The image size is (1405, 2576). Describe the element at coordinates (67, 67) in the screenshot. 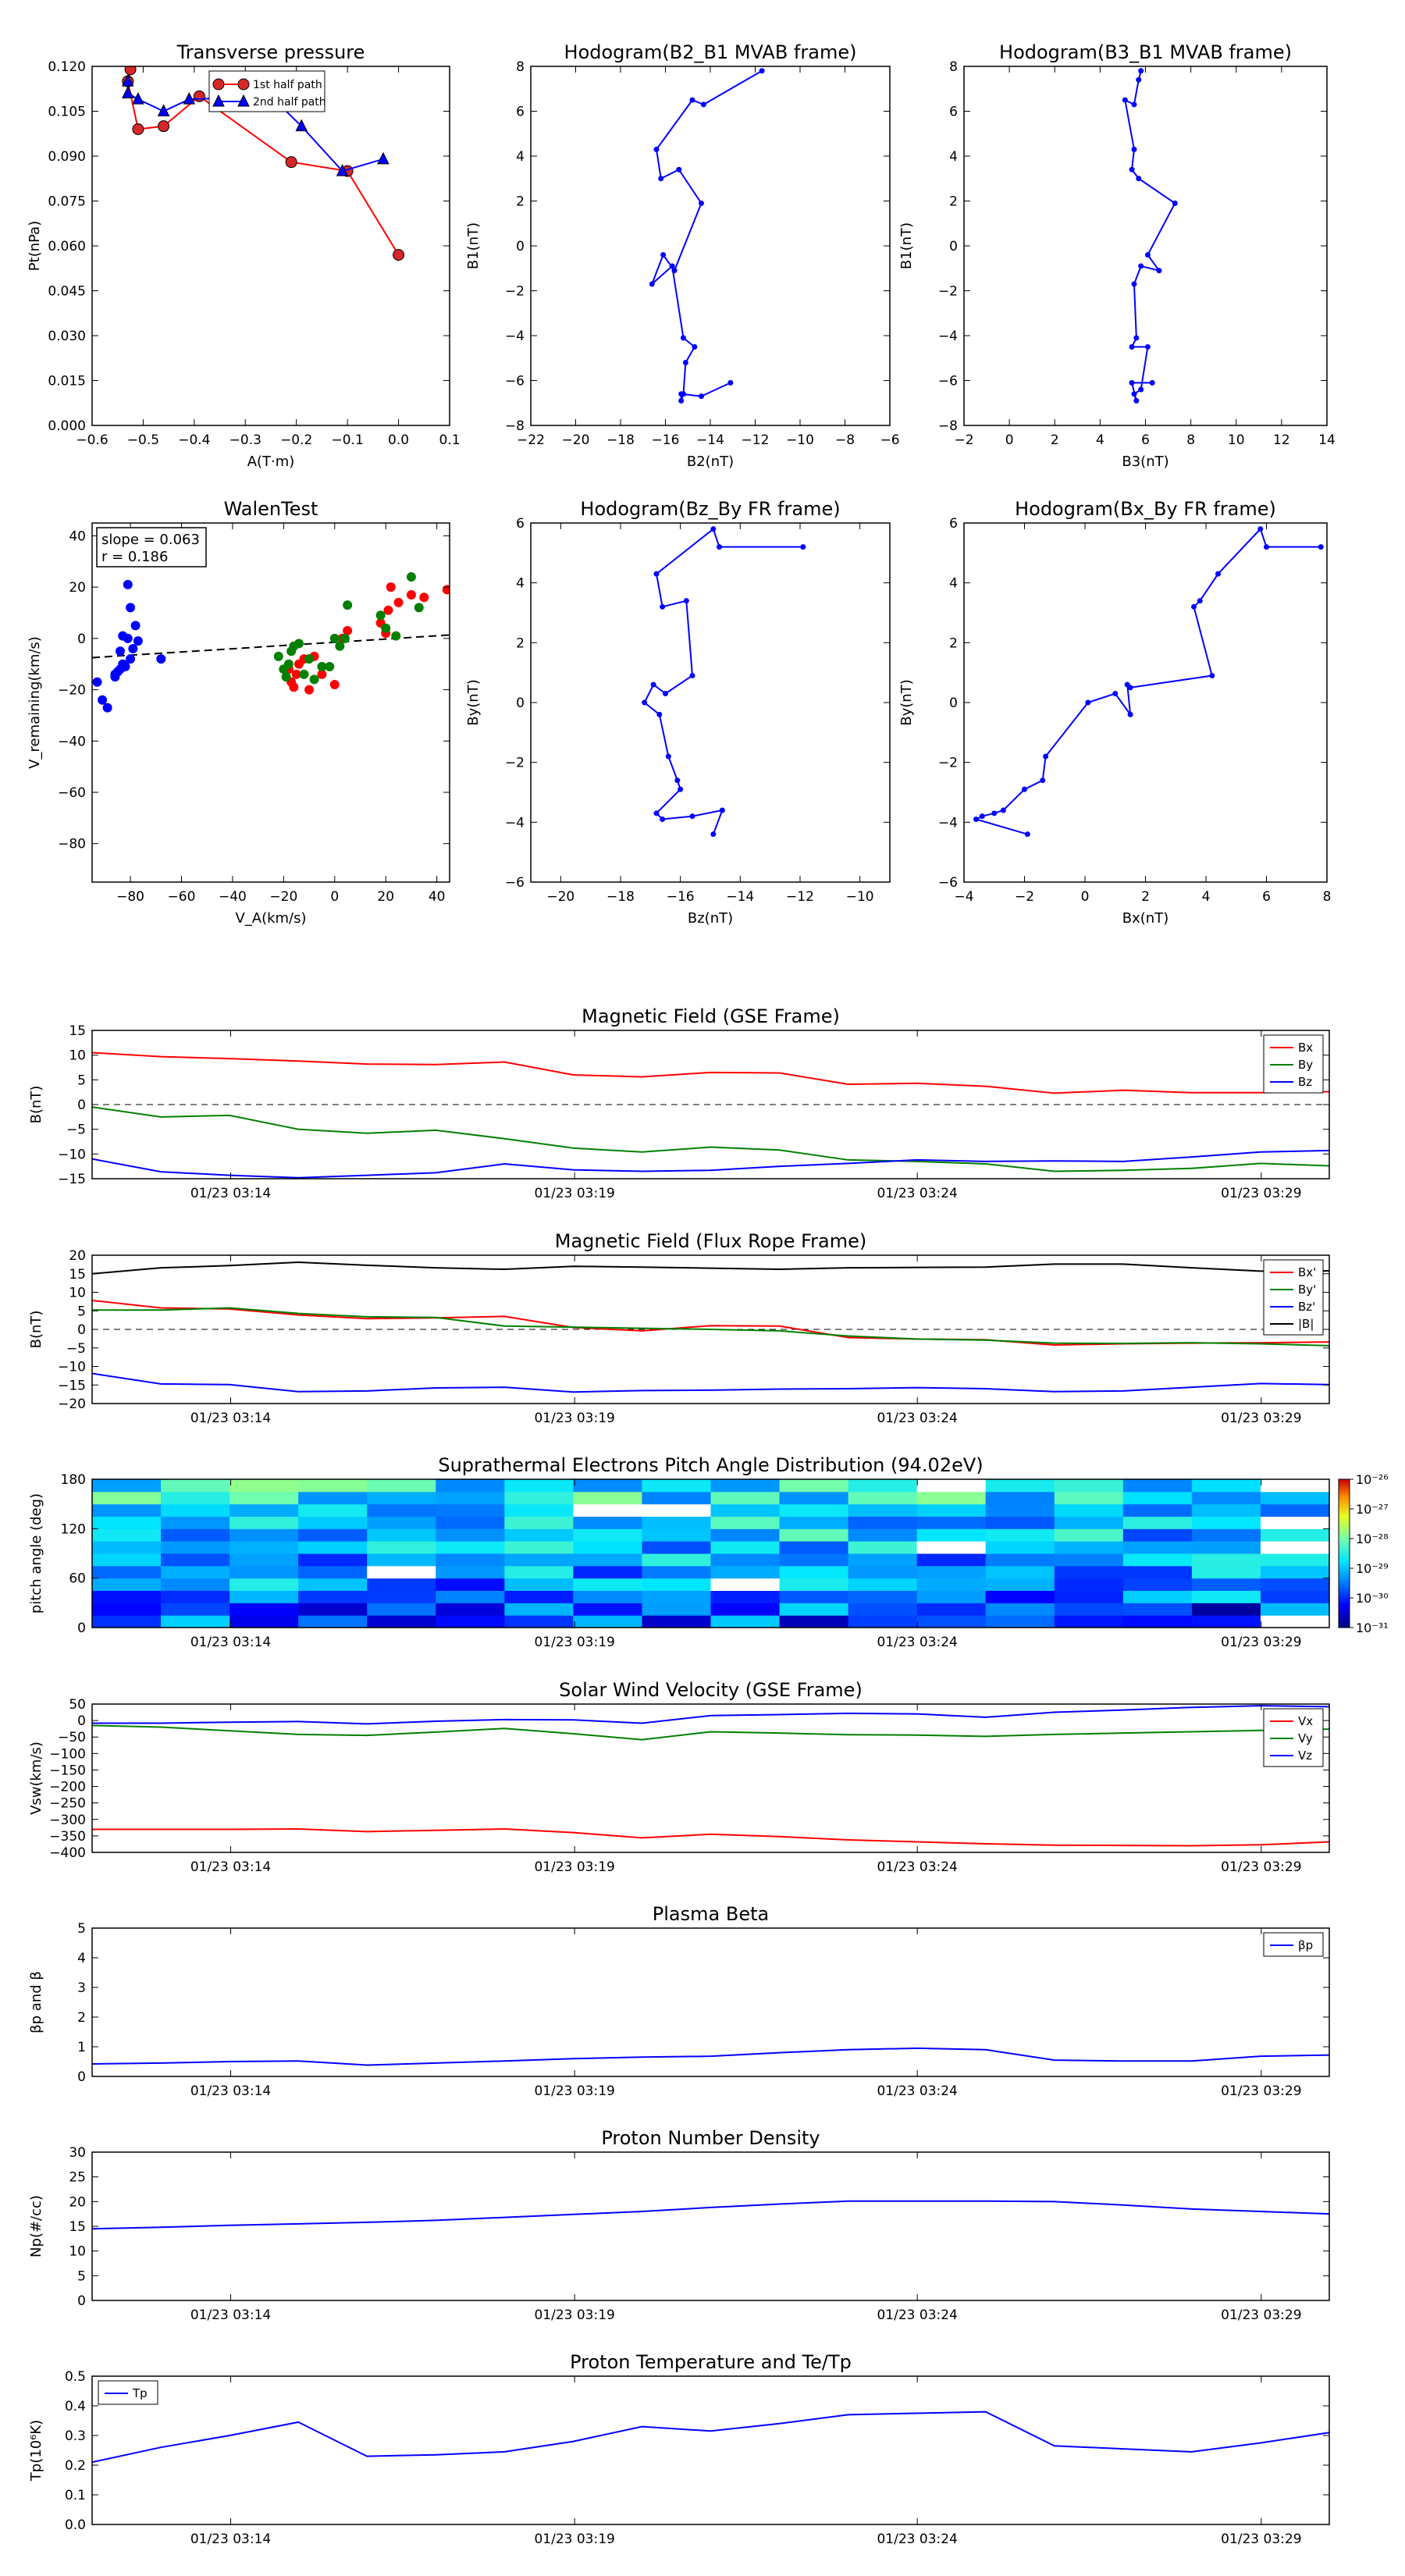

I see `y-tick-label: 0.120` at that location.